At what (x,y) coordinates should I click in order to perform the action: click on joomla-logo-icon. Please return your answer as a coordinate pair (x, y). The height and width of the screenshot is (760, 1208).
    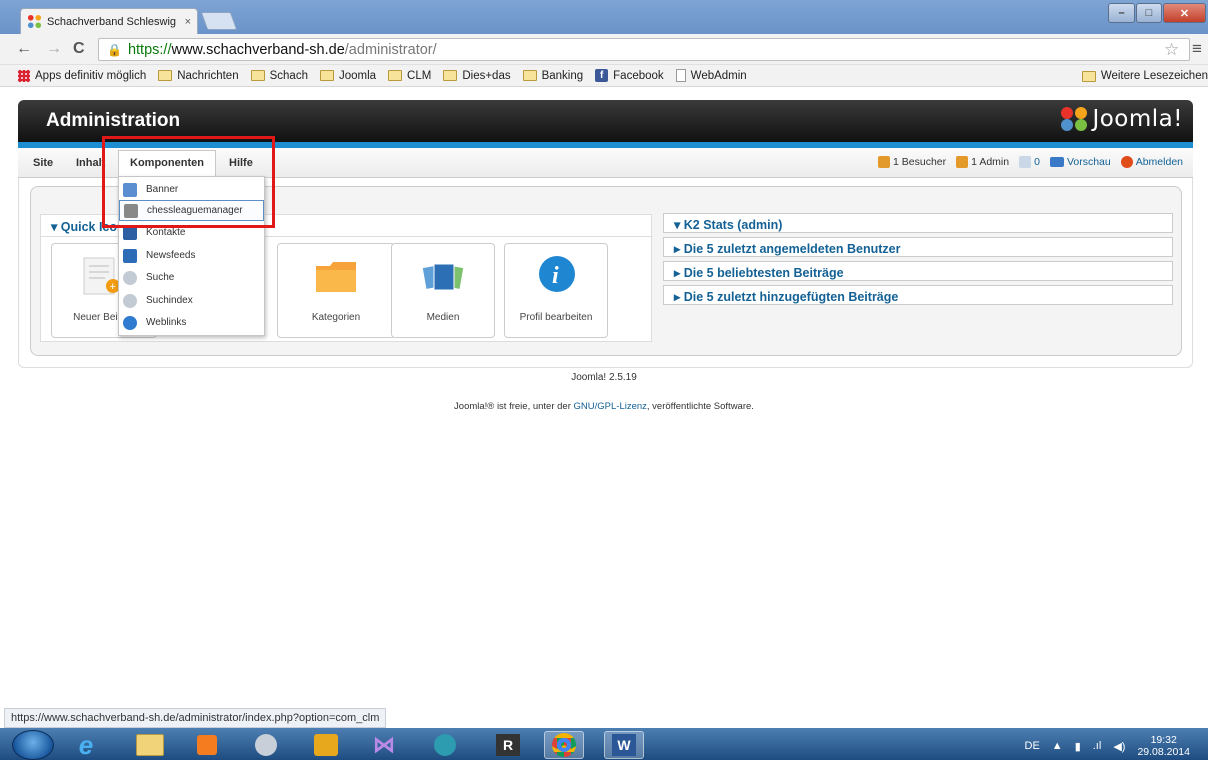
    Looking at the image, I should click on (1074, 119).